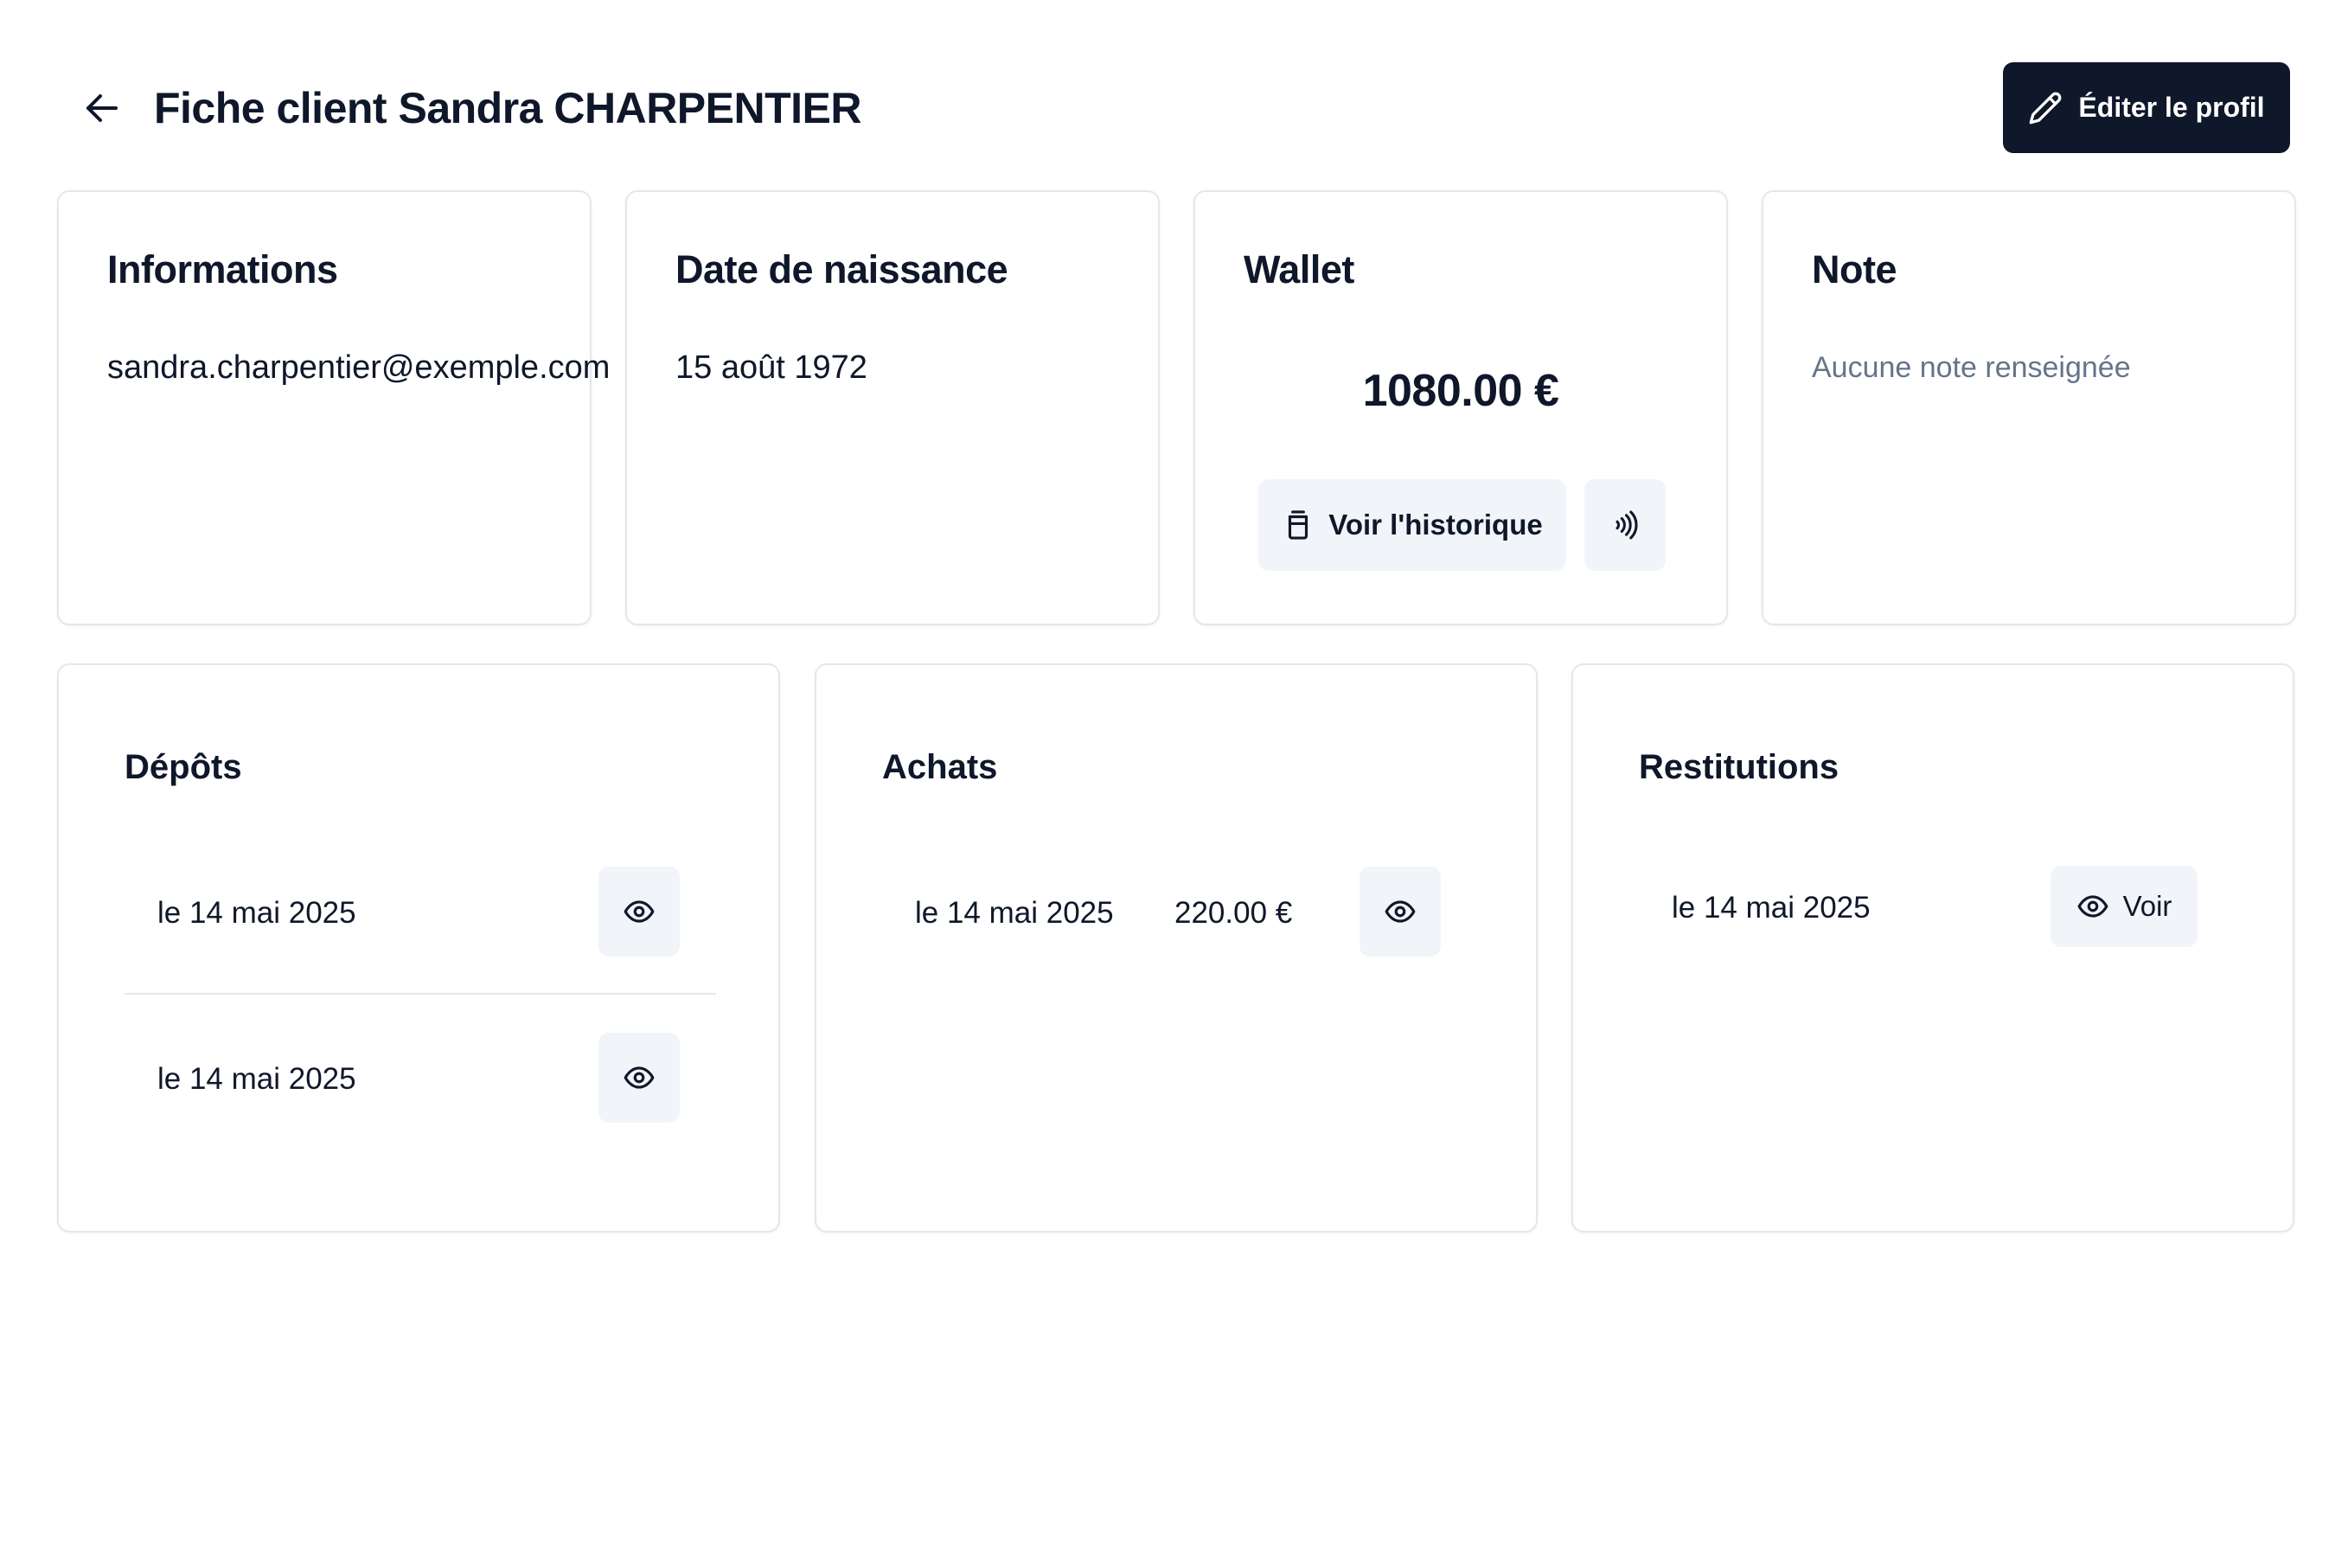 This screenshot has width=2348, height=1568. What do you see at coordinates (359, 367) in the screenshot?
I see `email-value: sandra.charpentier@exemple.com` at bounding box center [359, 367].